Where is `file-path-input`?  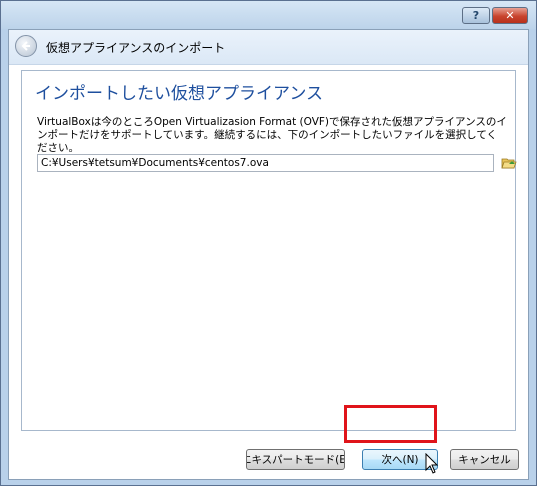
file-path-input is located at coordinates (265, 163).